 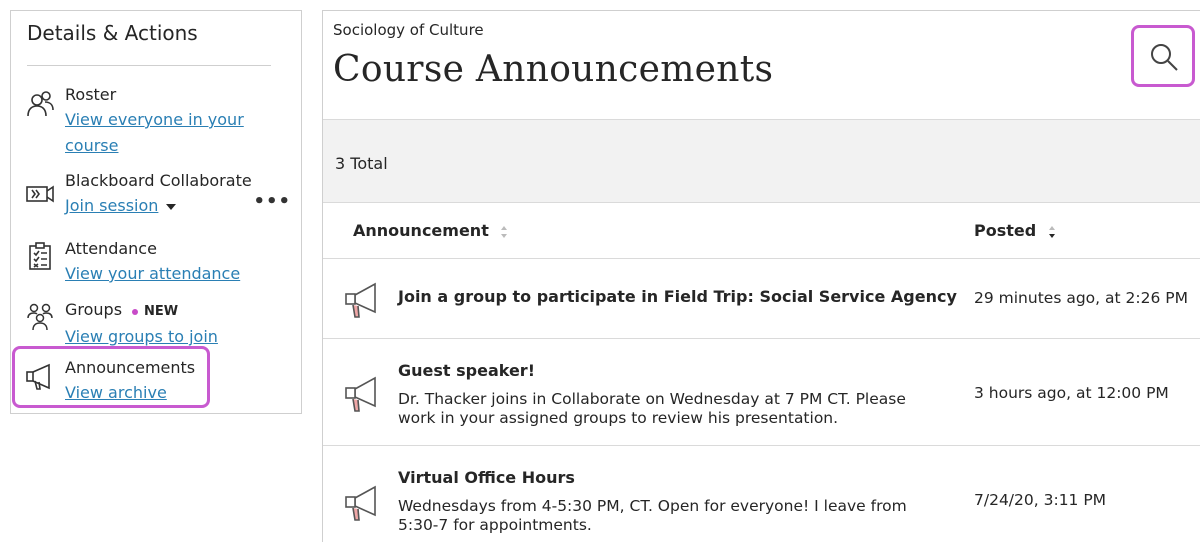 I want to click on course-name: Sociology of Culture, so click(x=408, y=30).